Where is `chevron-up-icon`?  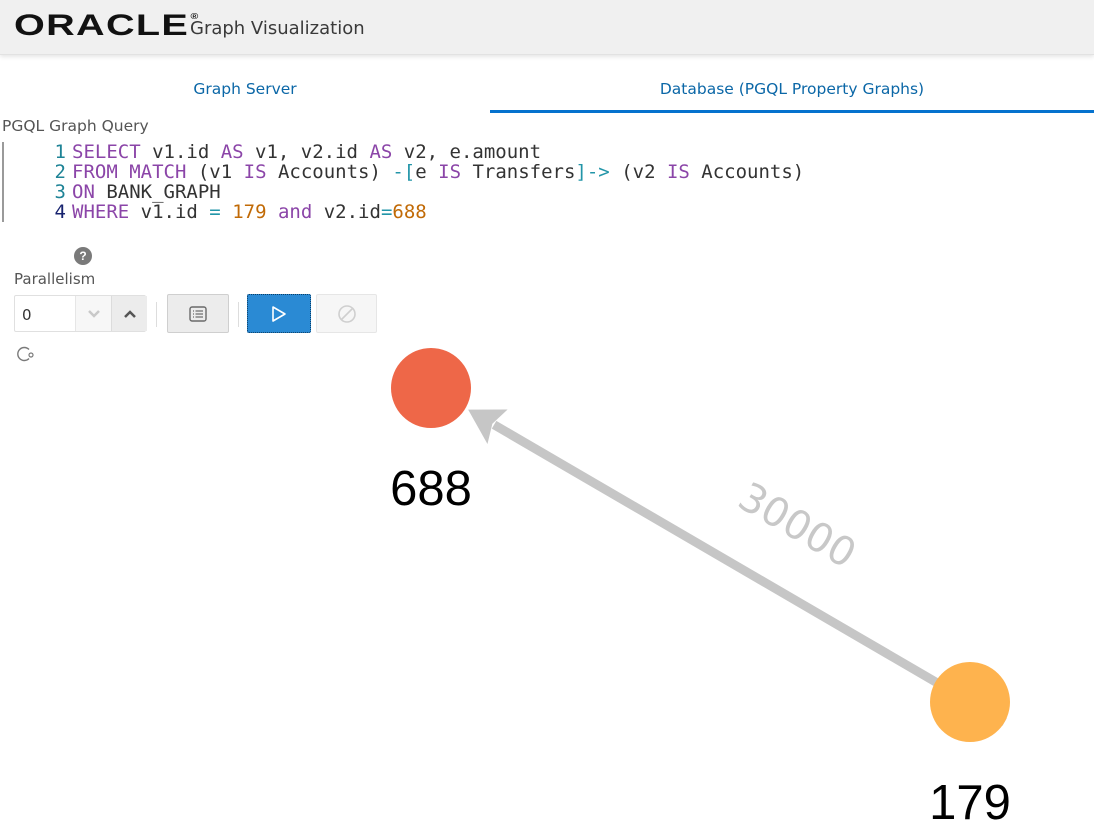 chevron-up-icon is located at coordinates (129, 313).